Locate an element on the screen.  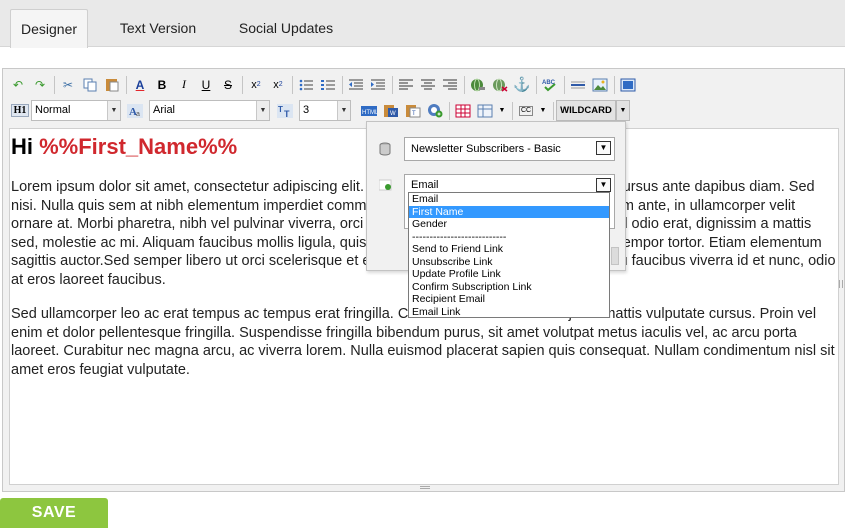
font-color-icon: A is located at coordinates (140, 84).